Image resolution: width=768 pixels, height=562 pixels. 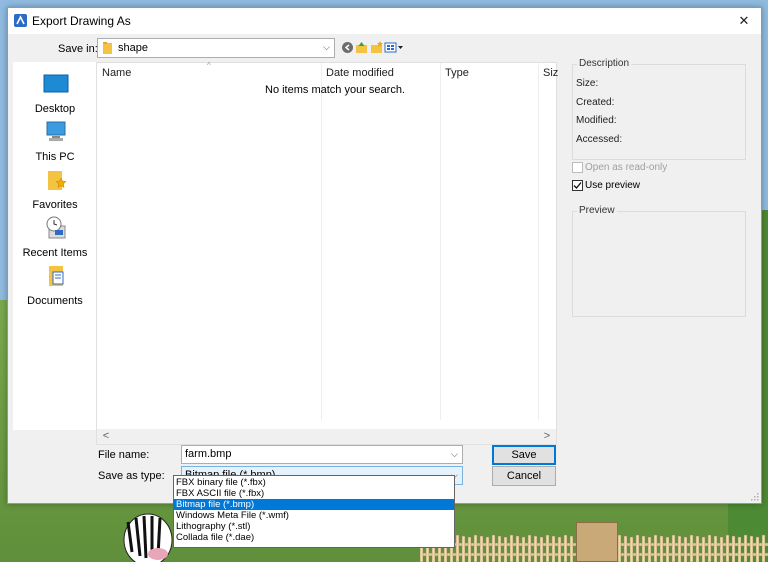 What do you see at coordinates (124, 455) in the screenshot?
I see `file-name-label: File name:` at bounding box center [124, 455].